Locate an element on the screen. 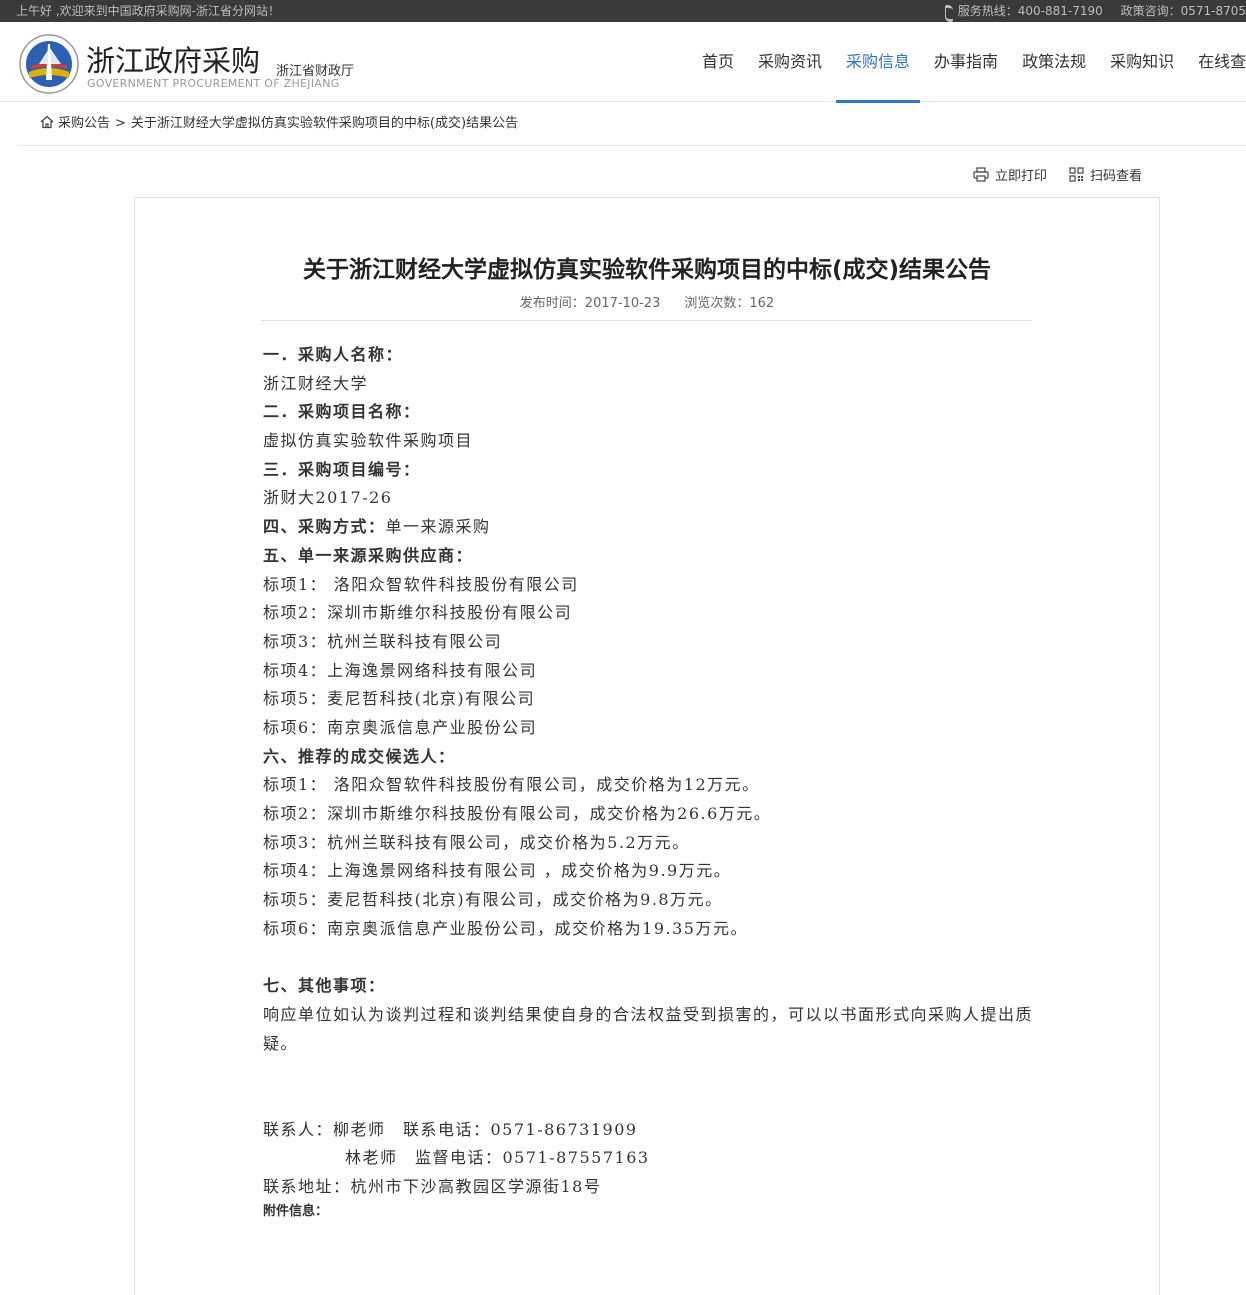 The width and height of the screenshot is (1246, 1295). list-item: 标项3：杭州兰联科技有限公司 is located at coordinates (383, 641).